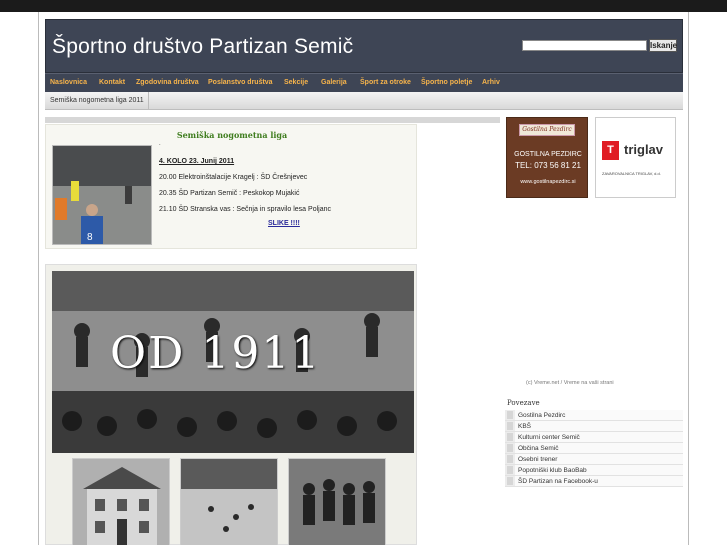 This screenshot has width=727, height=545. I want to click on link-item-baobab: Popotniški klub BaoBab, so click(594, 470).